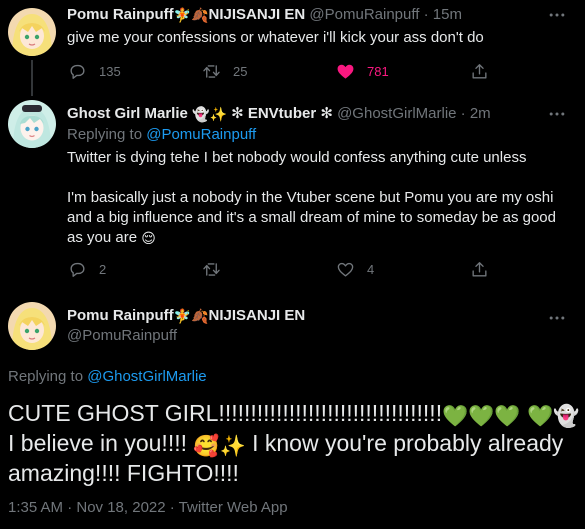 The width and height of the screenshot is (585, 529). I want to click on main-handle: @PomuRainpuff, so click(122, 336).